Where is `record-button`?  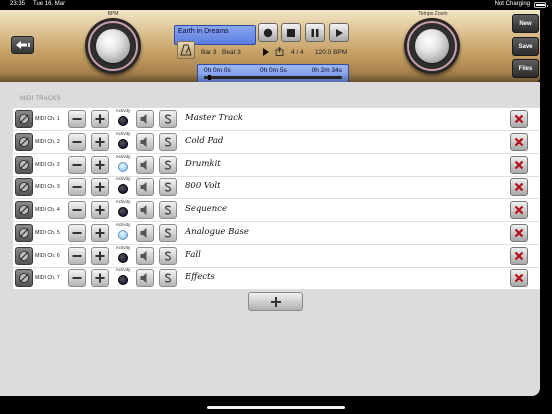
record-button is located at coordinates (268, 32).